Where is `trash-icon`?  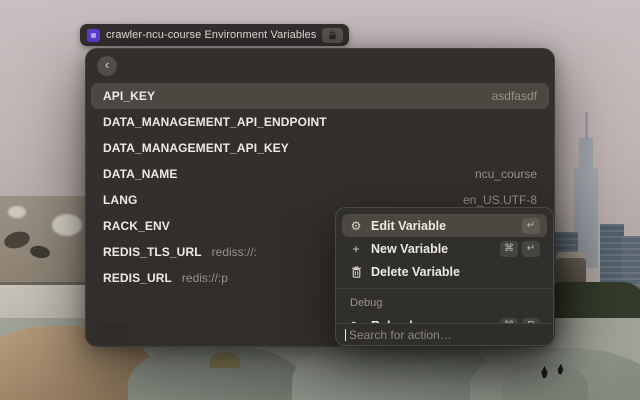 trash-icon is located at coordinates (356, 272).